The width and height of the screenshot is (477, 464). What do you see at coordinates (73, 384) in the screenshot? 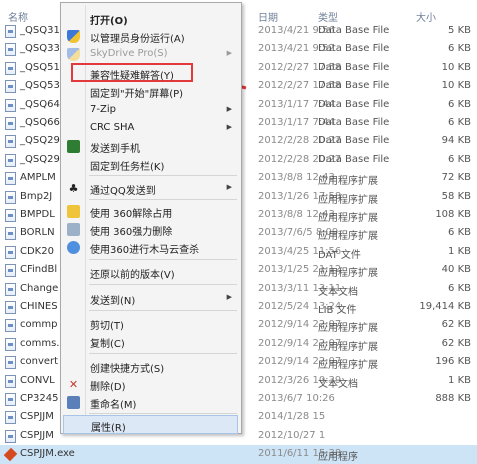
I see `delete-icon: ✕` at bounding box center [73, 384].